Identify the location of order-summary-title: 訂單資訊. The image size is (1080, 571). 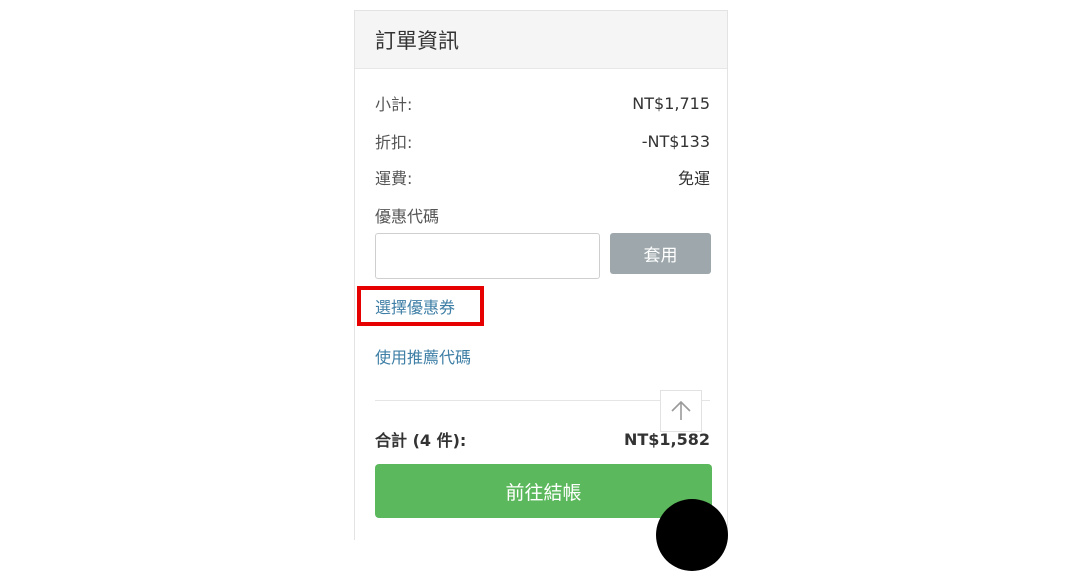
(541, 40).